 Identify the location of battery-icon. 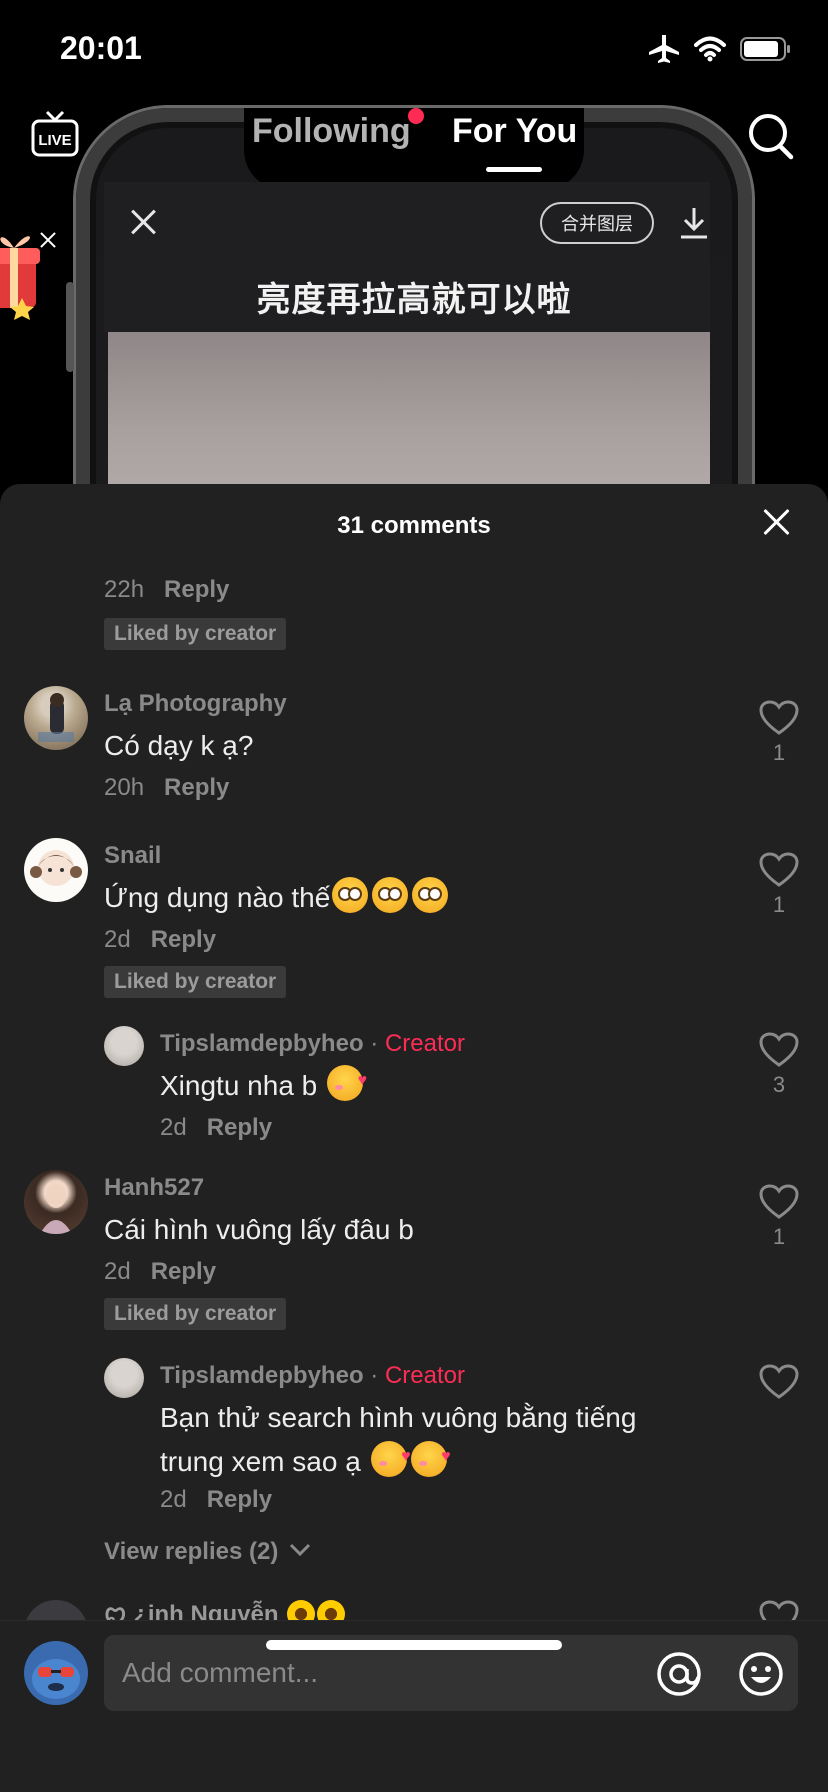
(765, 49).